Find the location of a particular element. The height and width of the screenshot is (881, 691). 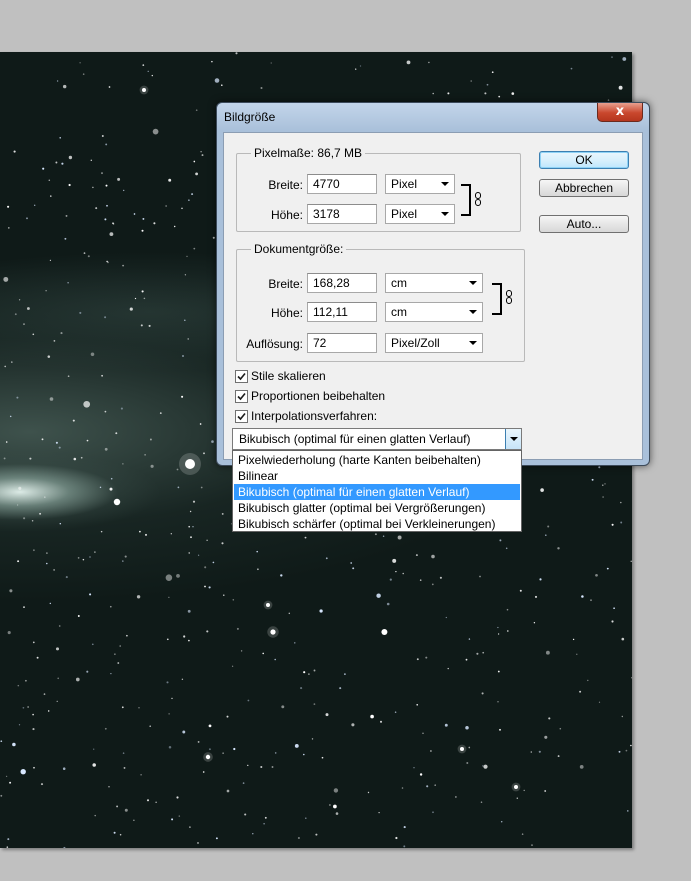

constrain-bracket is located at coordinates (497, 299).